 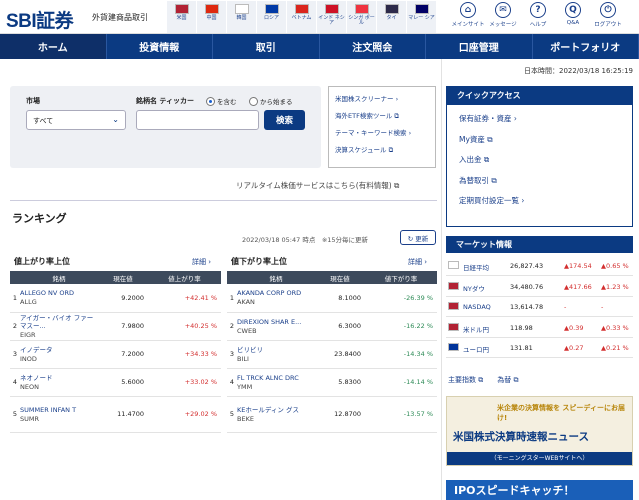 What do you see at coordinates (59, 410) in the screenshot?
I see `stock-name: SUMMER INFAN T` at bounding box center [59, 410].